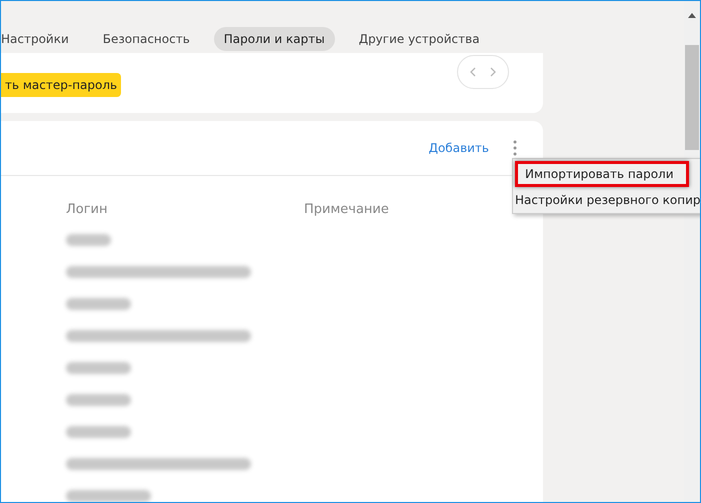  What do you see at coordinates (606, 200) in the screenshot?
I see `menu-item: Настройки резервного копир` at bounding box center [606, 200].